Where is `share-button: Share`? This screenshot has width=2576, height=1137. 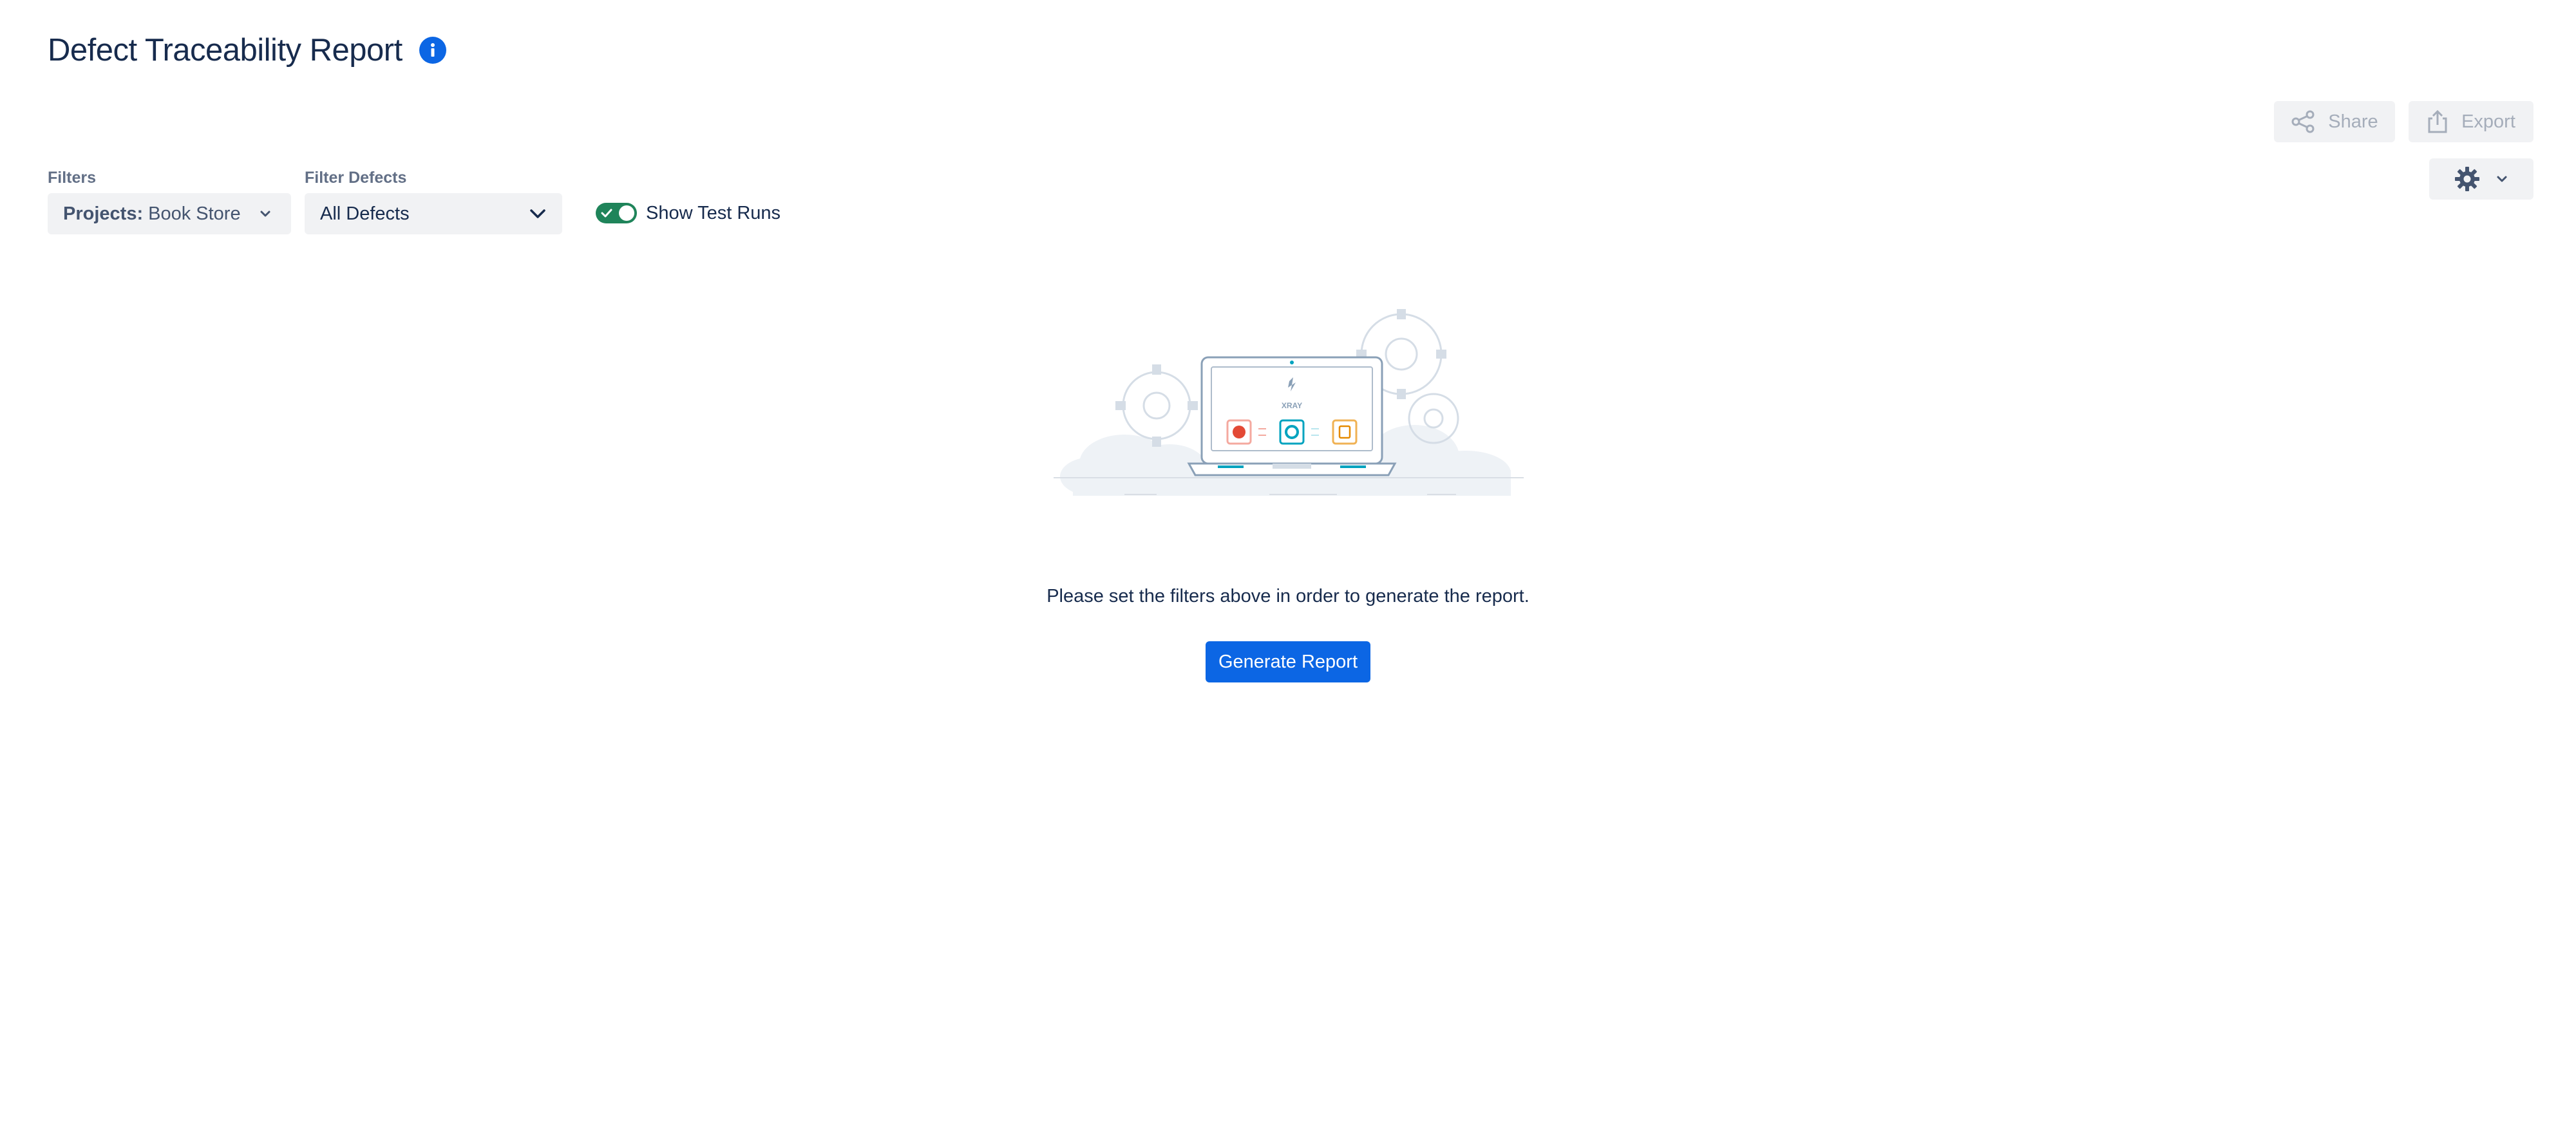
share-button: Share is located at coordinates (2334, 121).